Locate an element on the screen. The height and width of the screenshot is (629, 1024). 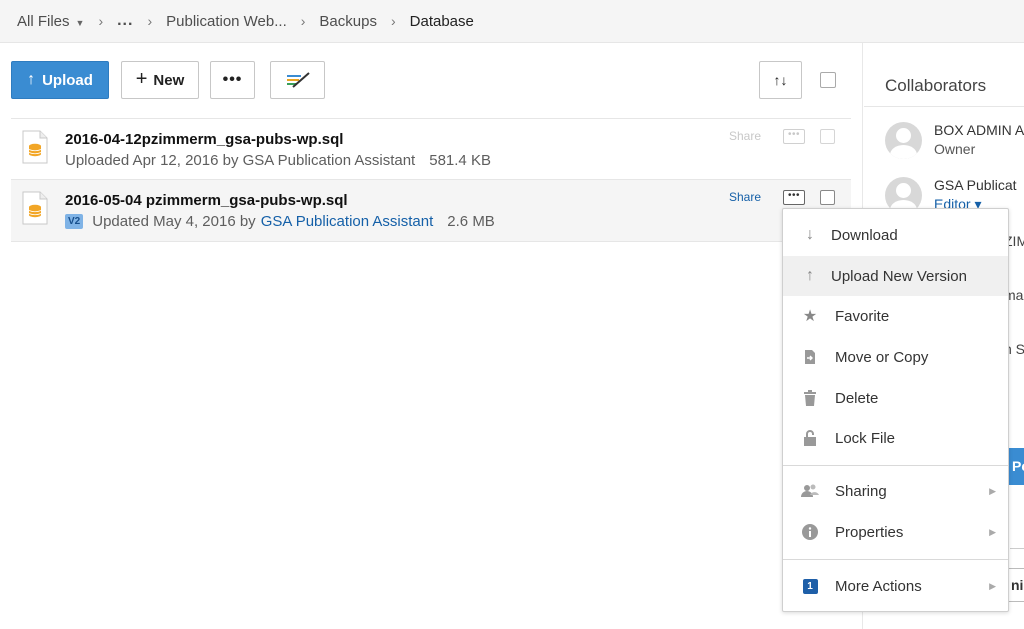
breadcrumb-current: Database is located at coordinates (441, 21).